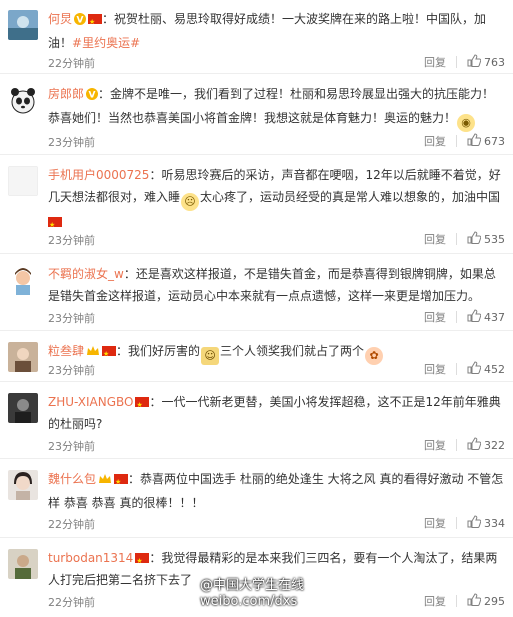  I want to click on username-link: turbodan1314, so click(90, 558).